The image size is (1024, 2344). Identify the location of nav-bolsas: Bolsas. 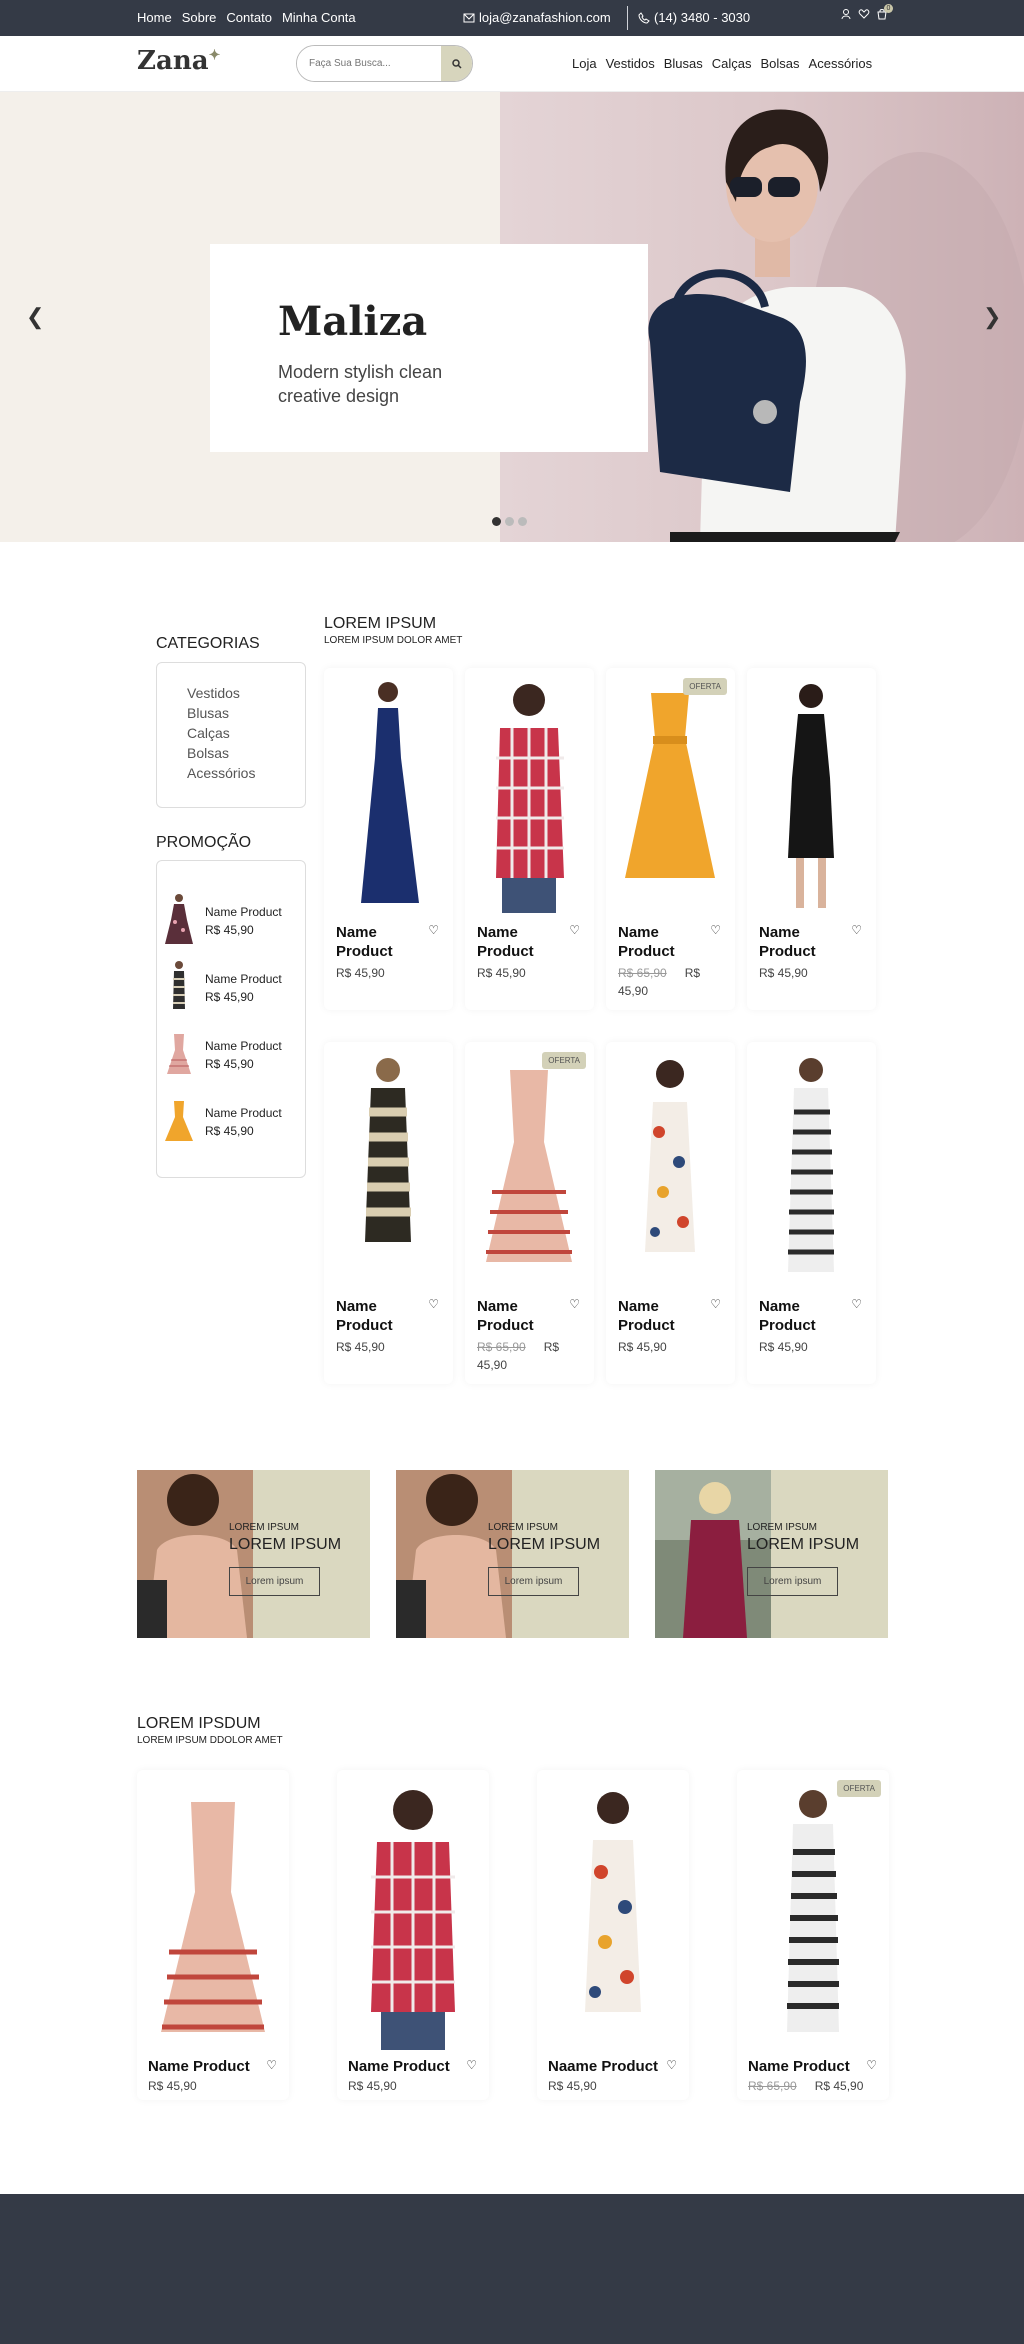
(780, 63).